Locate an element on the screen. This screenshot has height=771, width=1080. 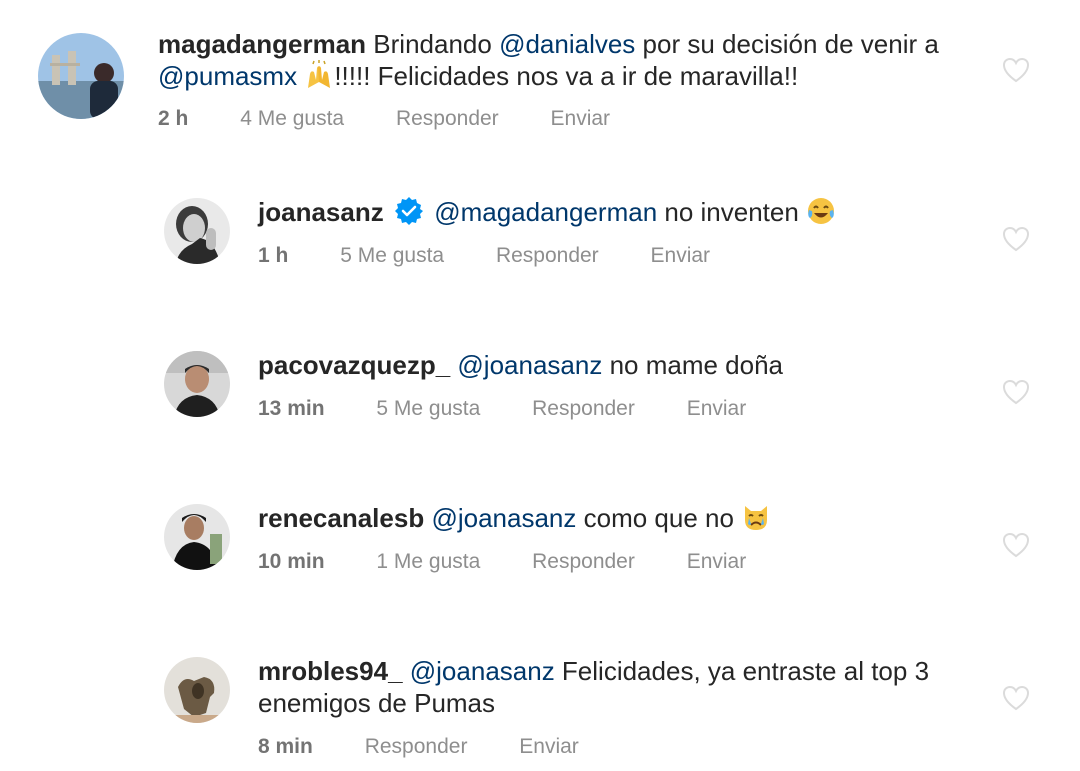
comment-text: renecanalesb @joanasanz como que no is located at coordinates (623, 518).